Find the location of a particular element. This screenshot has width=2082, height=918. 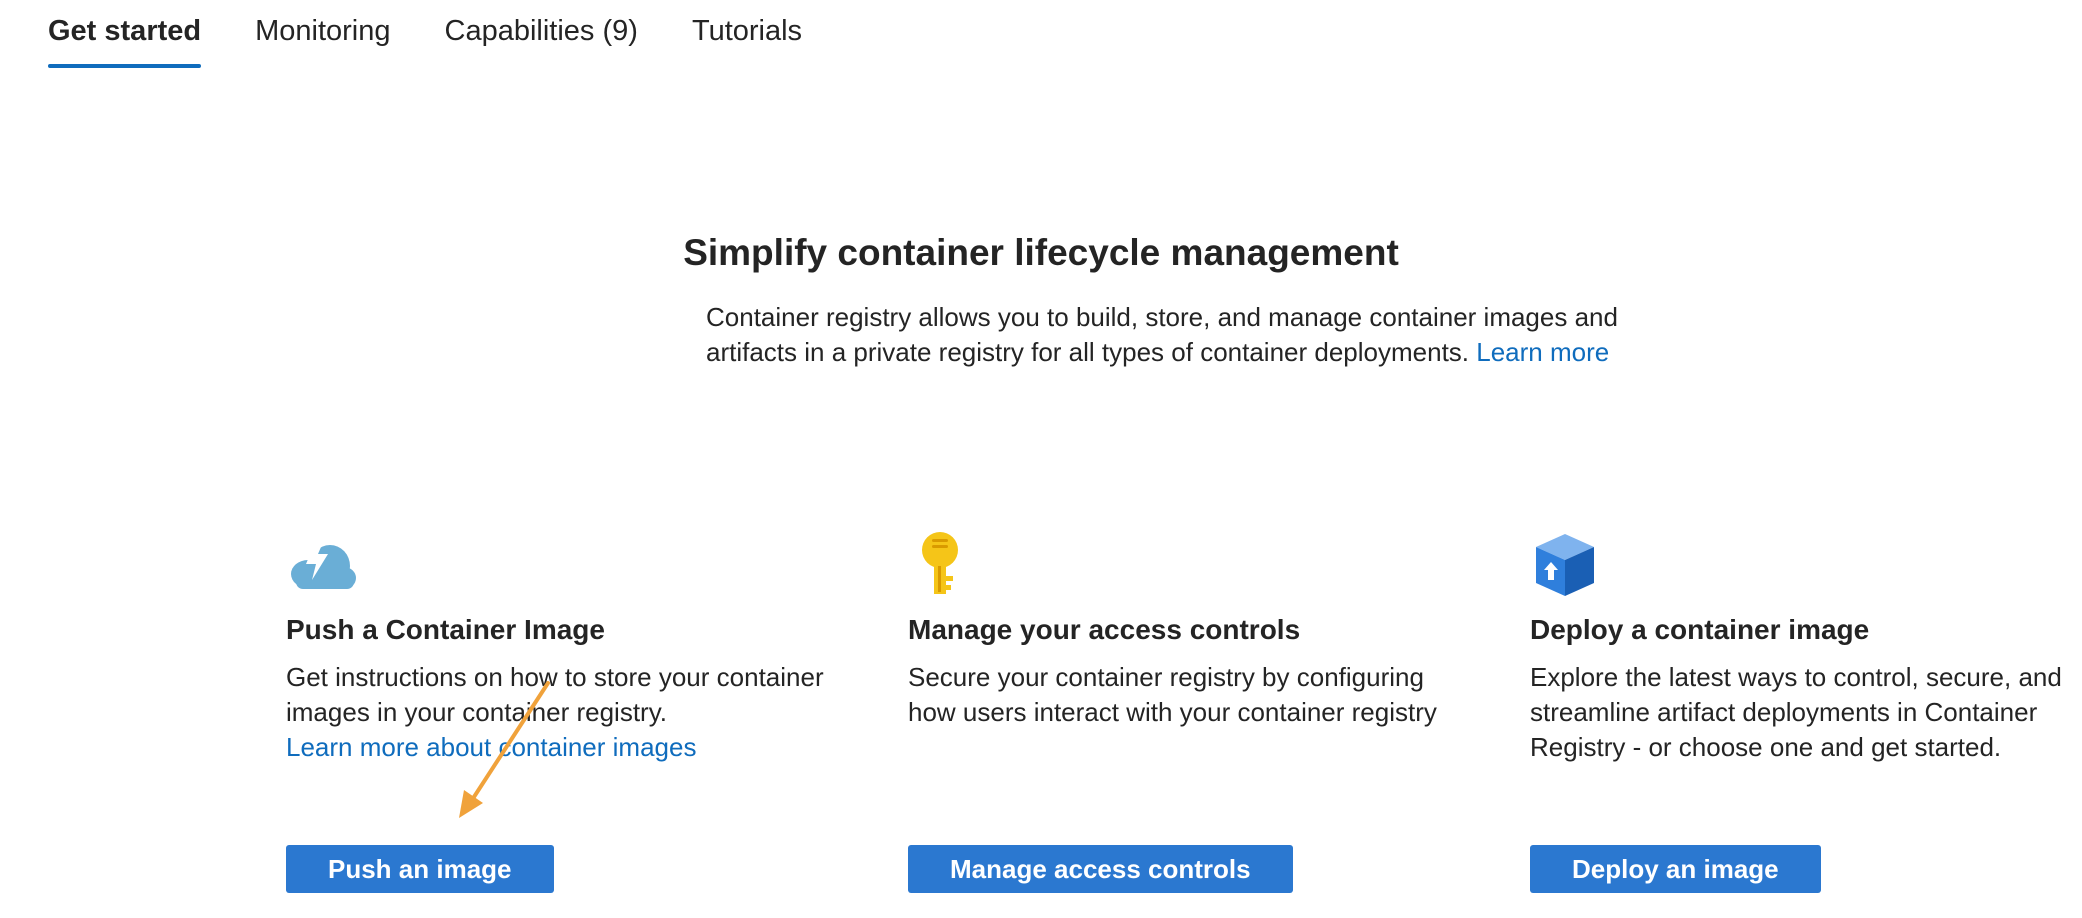

tab-get-started: Get started is located at coordinates (125, 34).